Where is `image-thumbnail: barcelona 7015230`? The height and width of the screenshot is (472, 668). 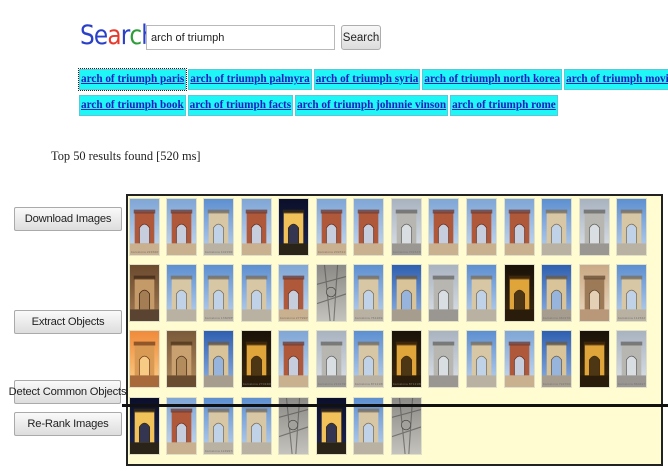
image-thumbnail: barcelona 7015230 is located at coordinates (406, 227).